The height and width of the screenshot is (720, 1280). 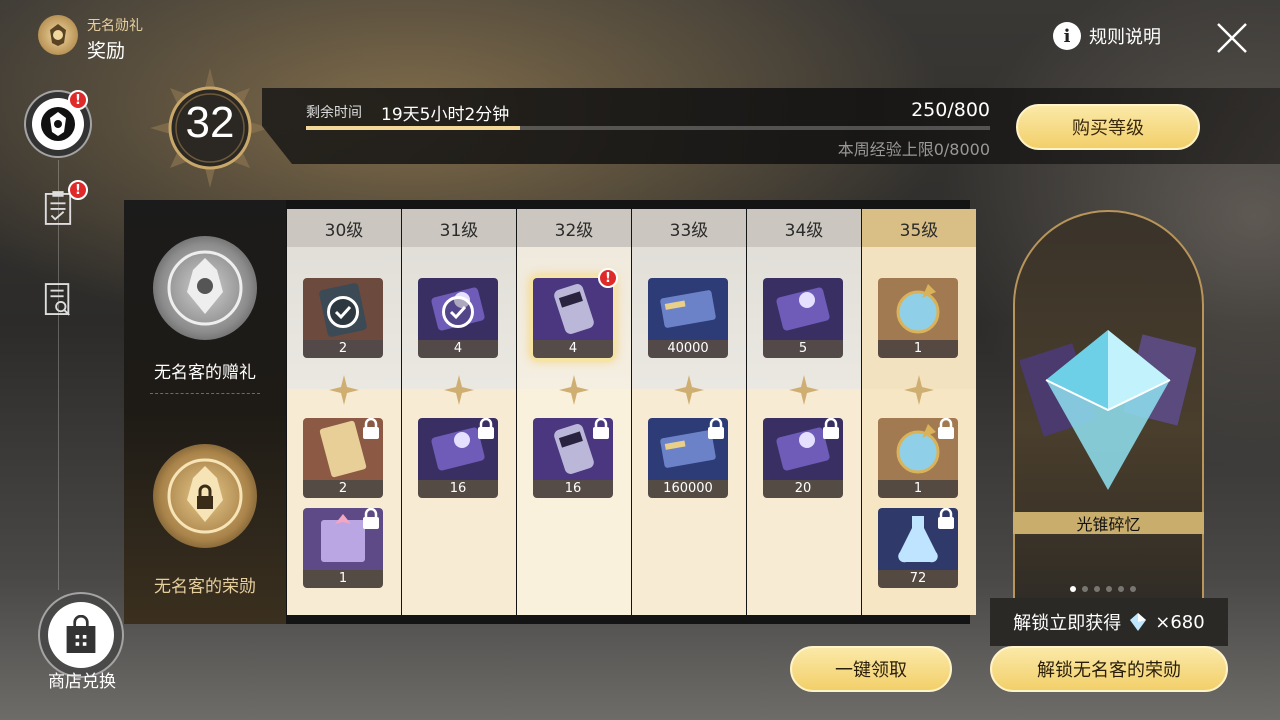 What do you see at coordinates (1138, 622) in the screenshot?
I see `stellar-jade-icon` at bounding box center [1138, 622].